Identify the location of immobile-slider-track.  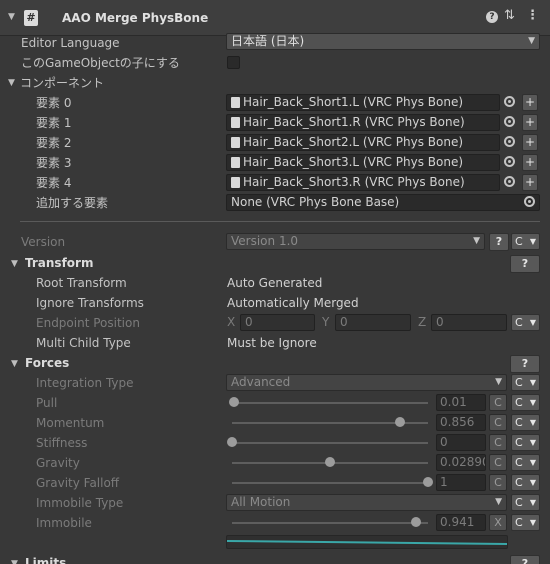
(330, 523).